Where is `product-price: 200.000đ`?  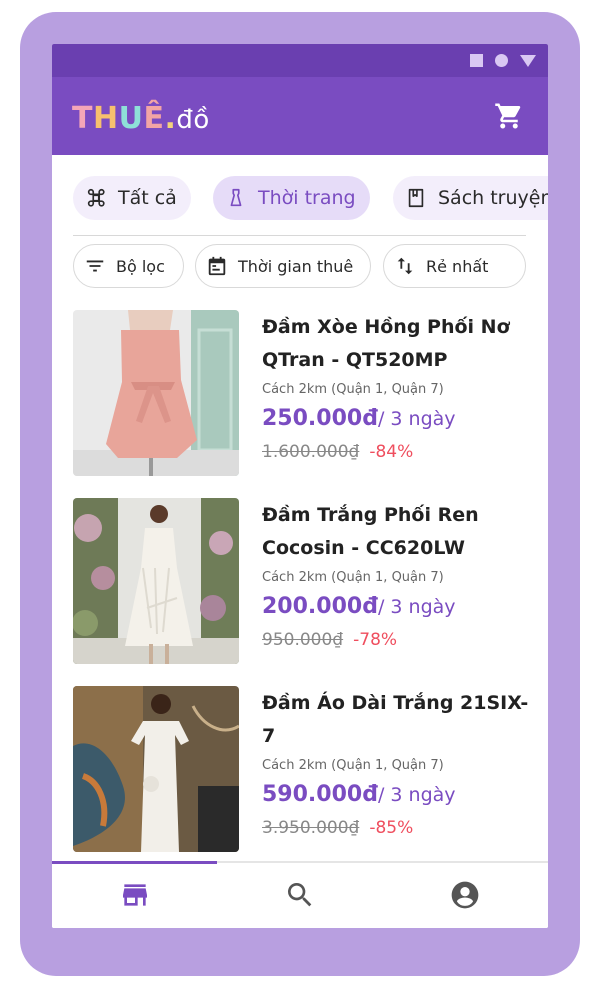 product-price: 200.000đ is located at coordinates (320, 606).